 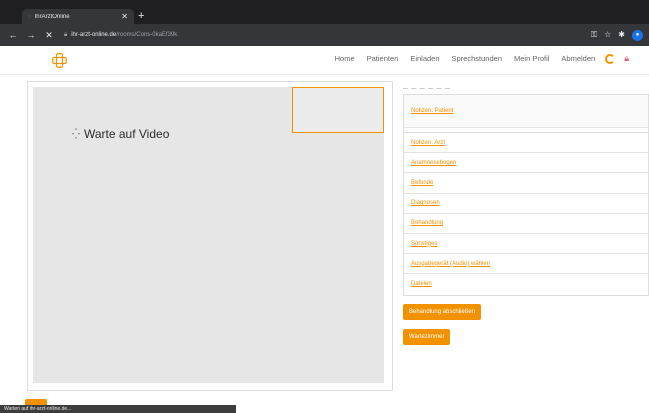 I want to click on nav-einladen: Einladen, so click(x=424, y=58).